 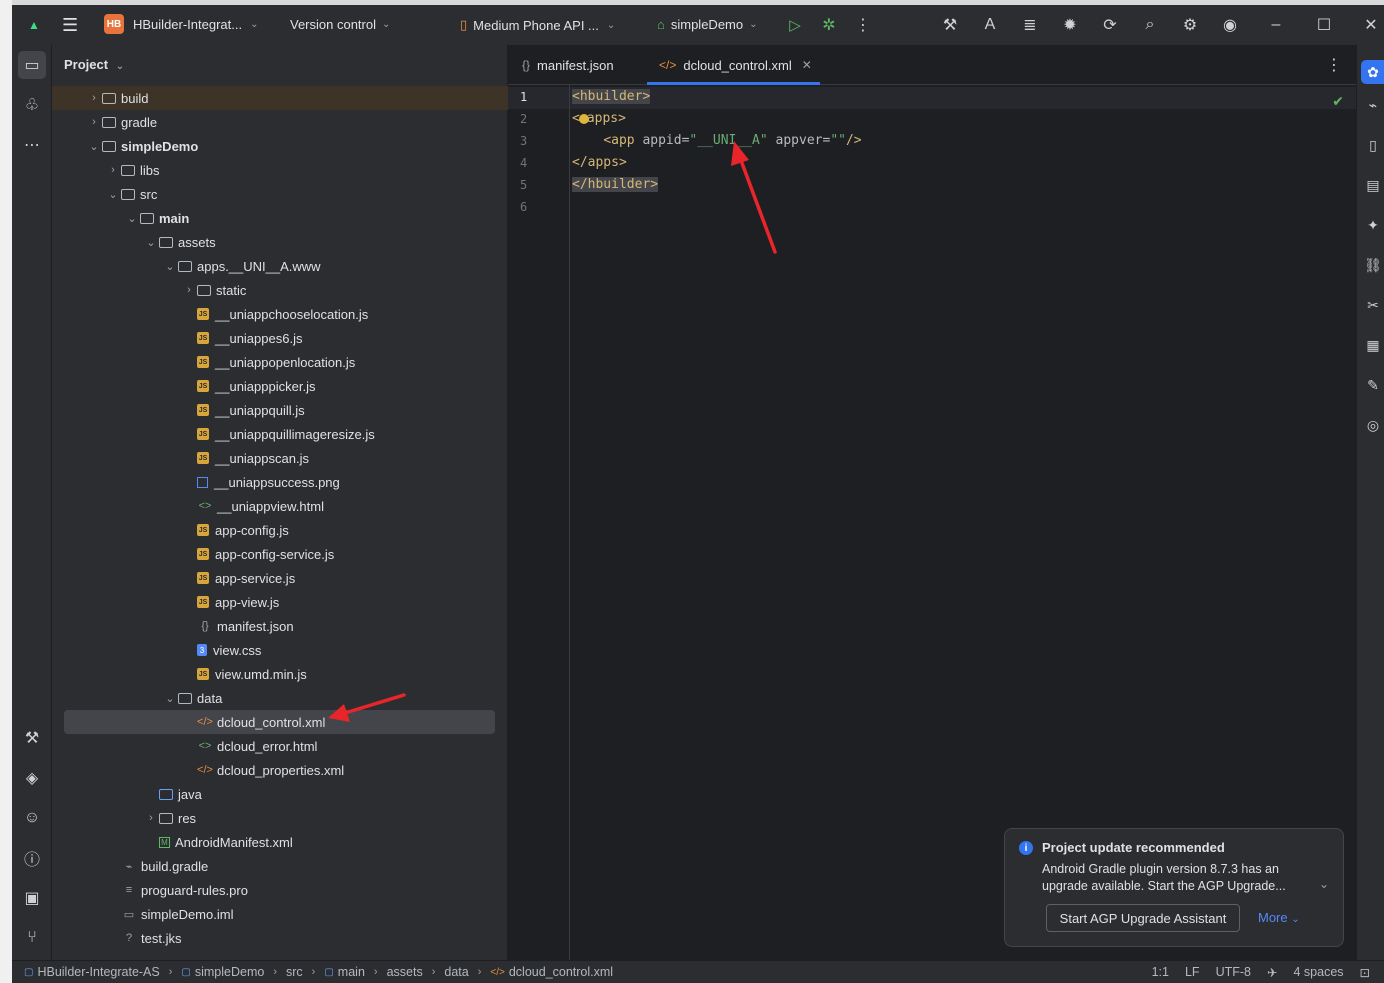 What do you see at coordinates (274, 650) in the screenshot?
I see `tree-item: 3 view.css` at bounding box center [274, 650].